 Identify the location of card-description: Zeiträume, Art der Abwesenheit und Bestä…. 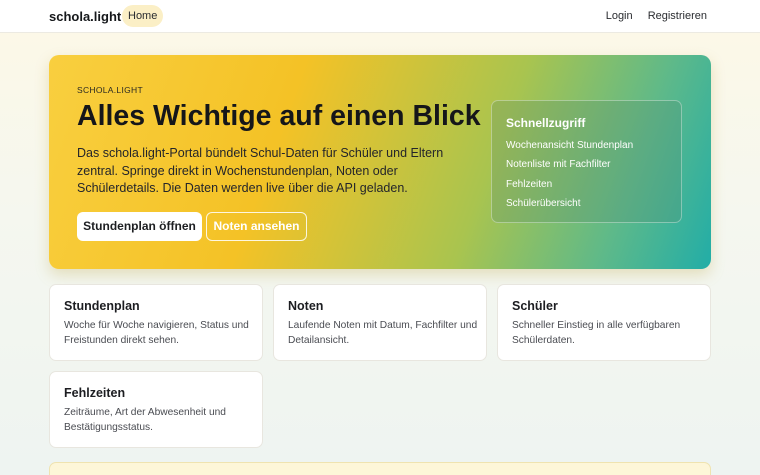
(145, 420).